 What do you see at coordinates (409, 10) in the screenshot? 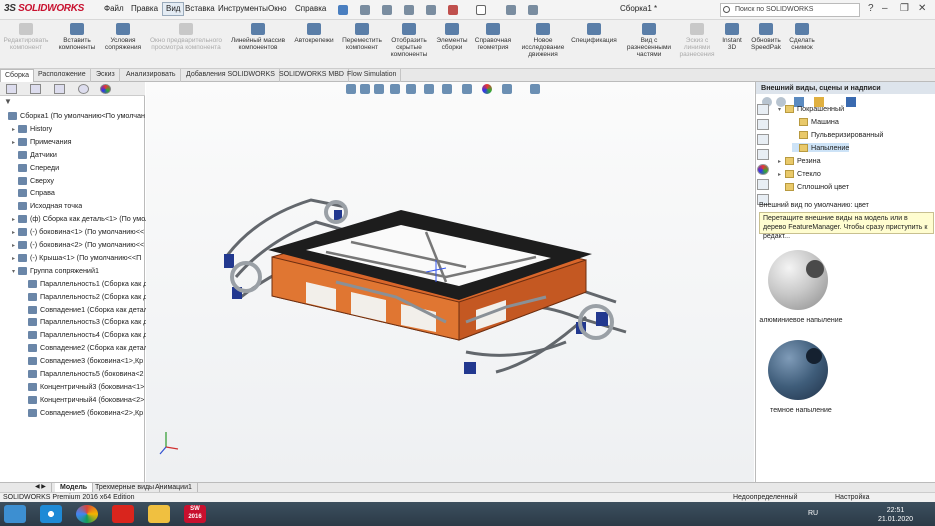
I see `save-icon` at bounding box center [409, 10].